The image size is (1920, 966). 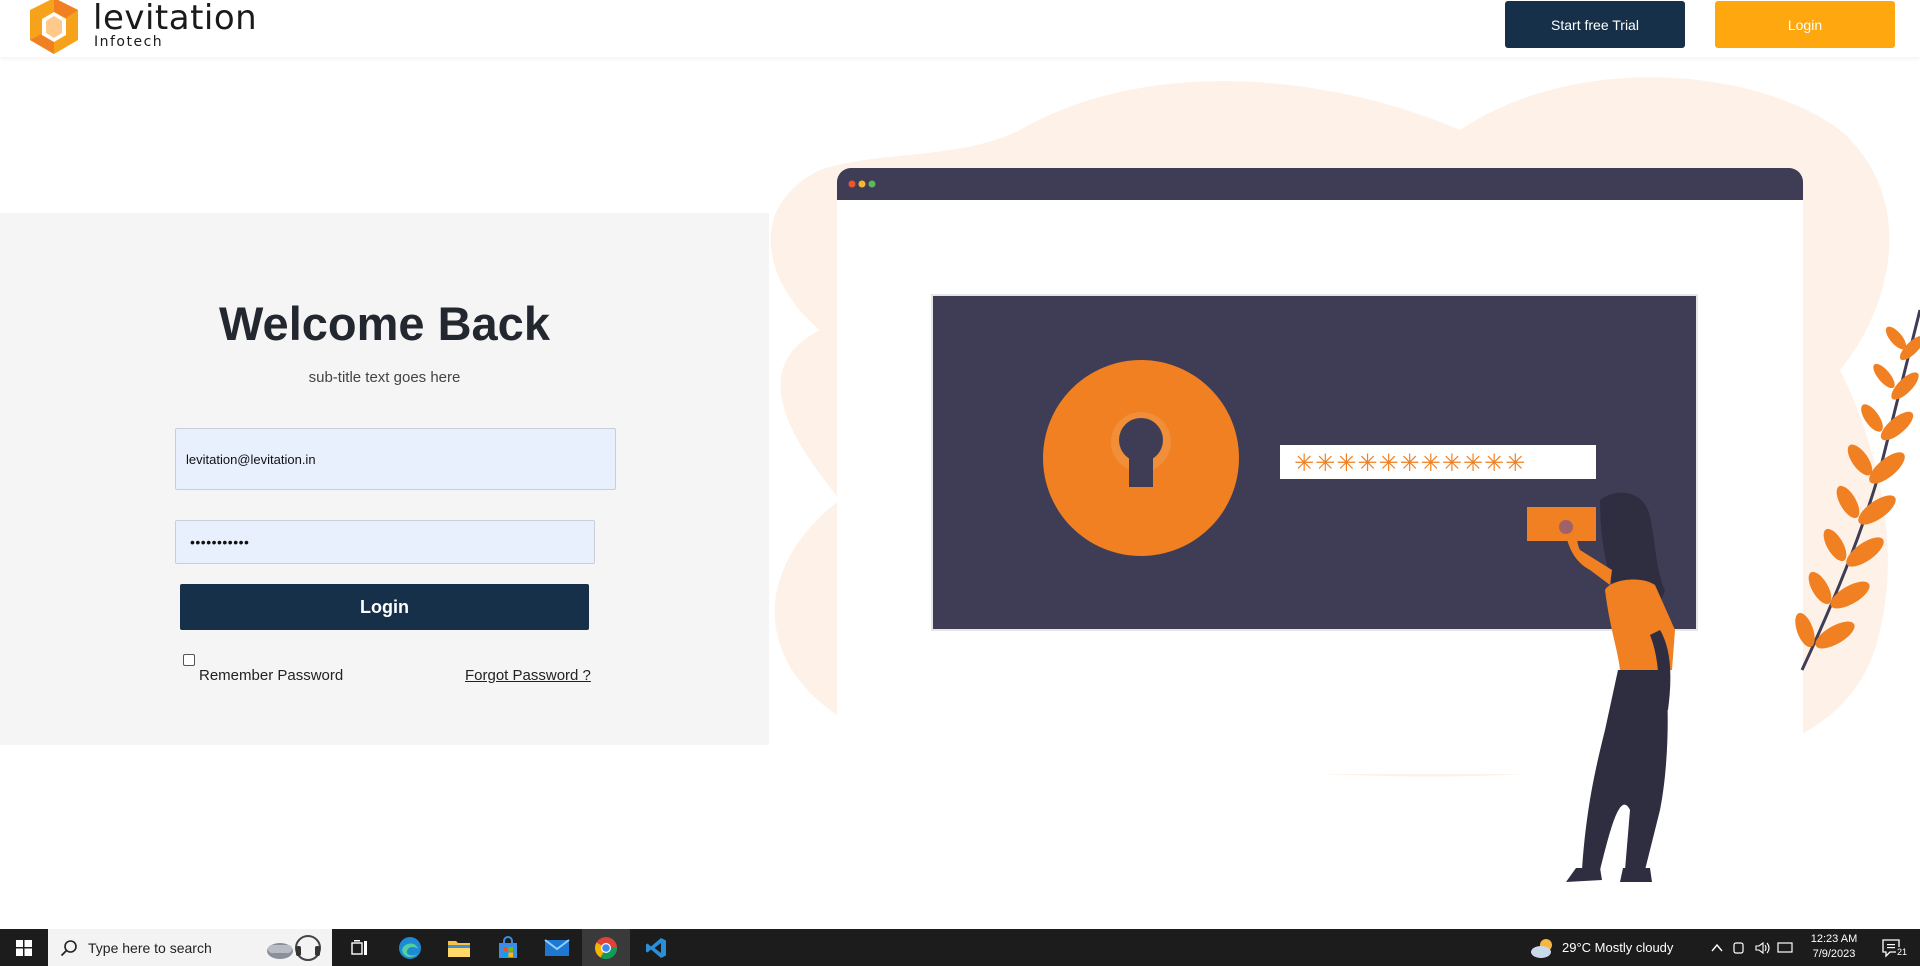 What do you see at coordinates (129, 42) in the screenshot?
I see `brand-subname: Infotech` at bounding box center [129, 42].